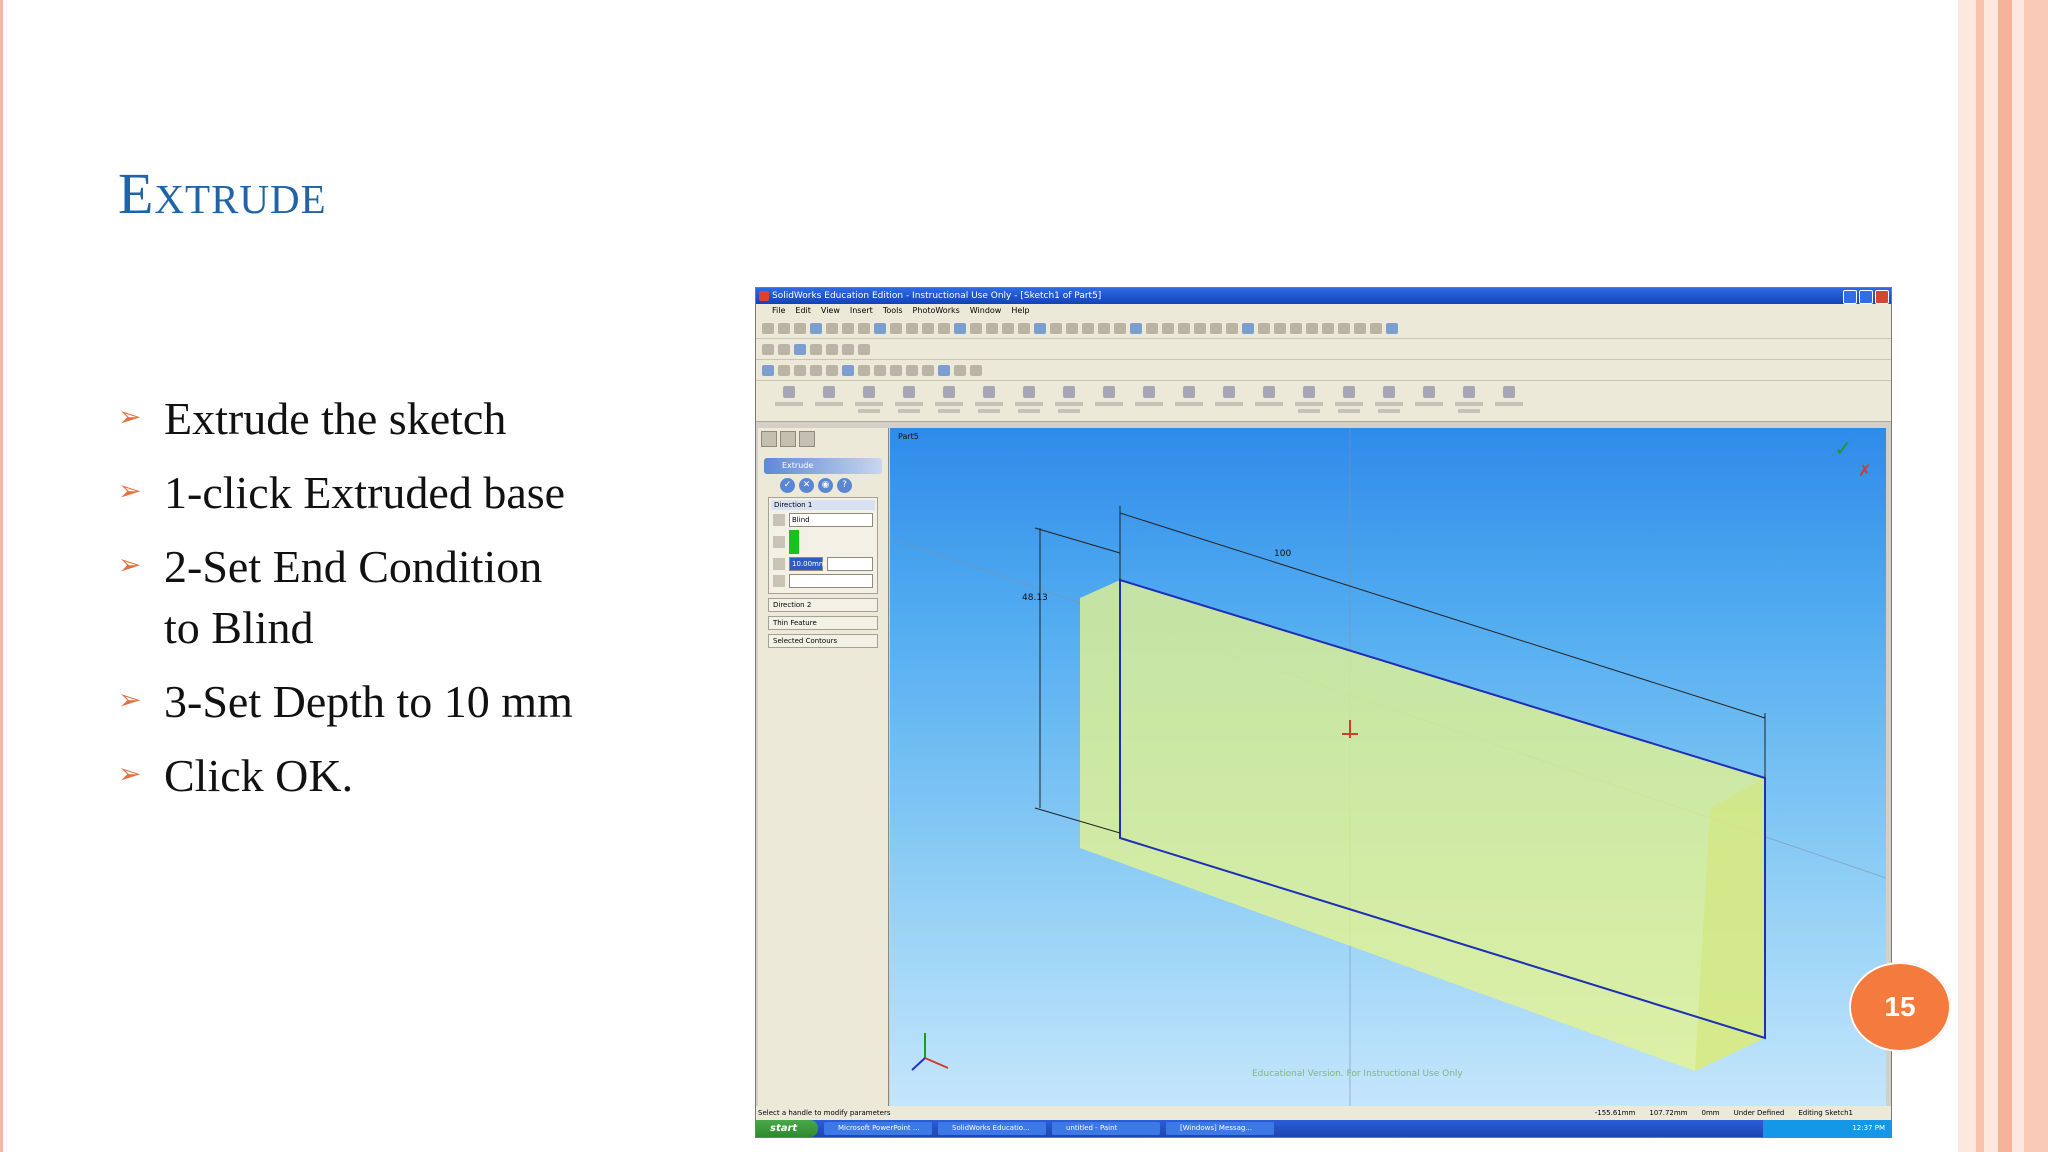 Image resolution: width=2048 pixels, height=1152 pixels. I want to click on taskbar-item: untitled - Paint, so click(1106, 1128).